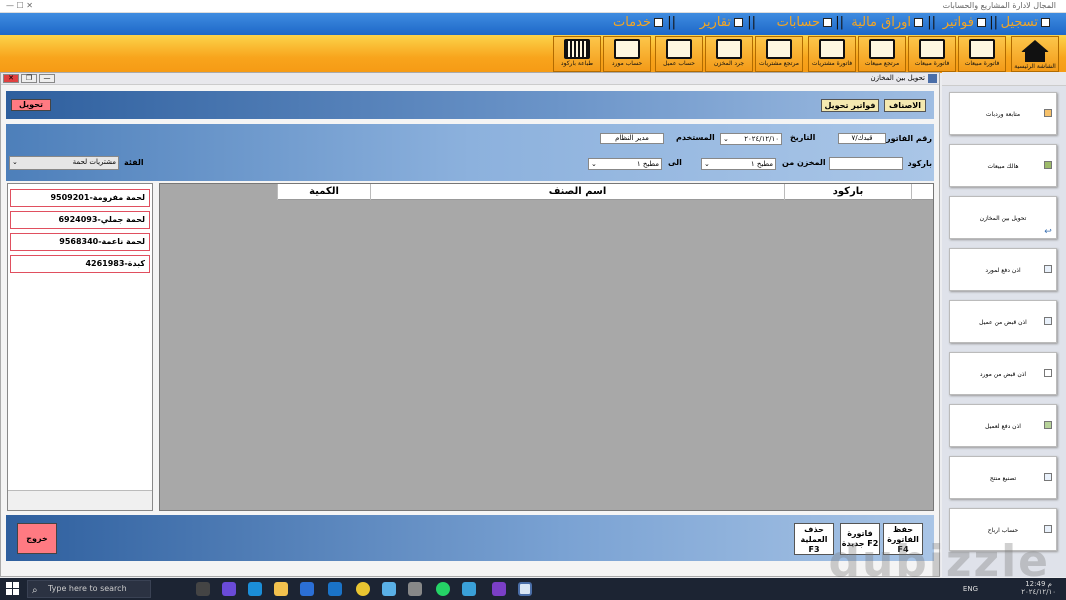 This screenshot has height=600, width=1066. I want to click on from-store-select: ⌄ مطبخ ١, so click(738, 164).